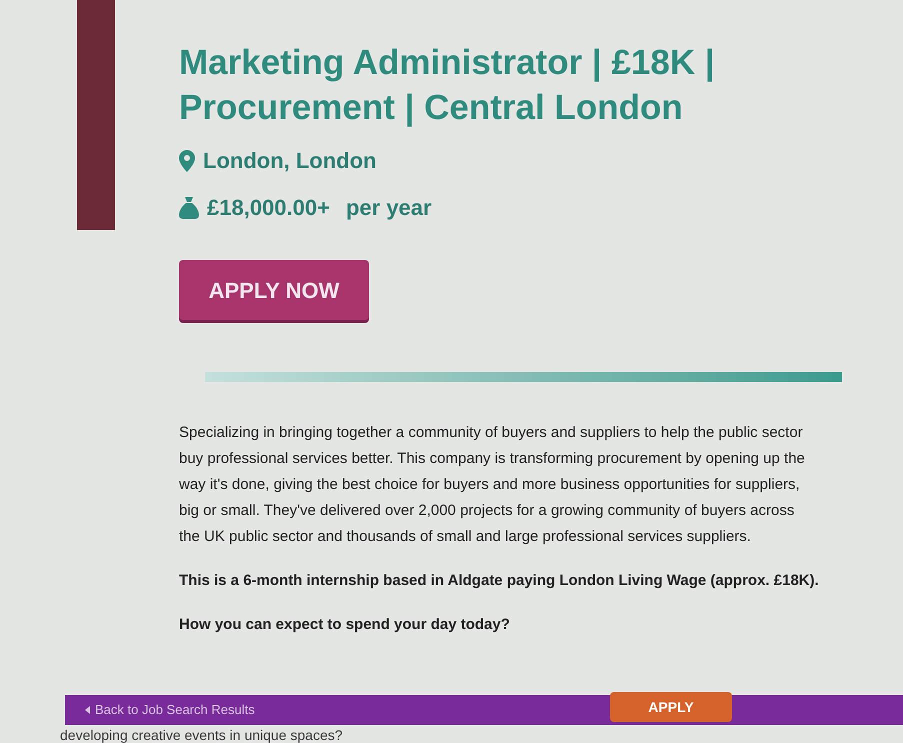  Describe the element at coordinates (189, 207) in the screenshot. I see `money-bag-icon` at that location.